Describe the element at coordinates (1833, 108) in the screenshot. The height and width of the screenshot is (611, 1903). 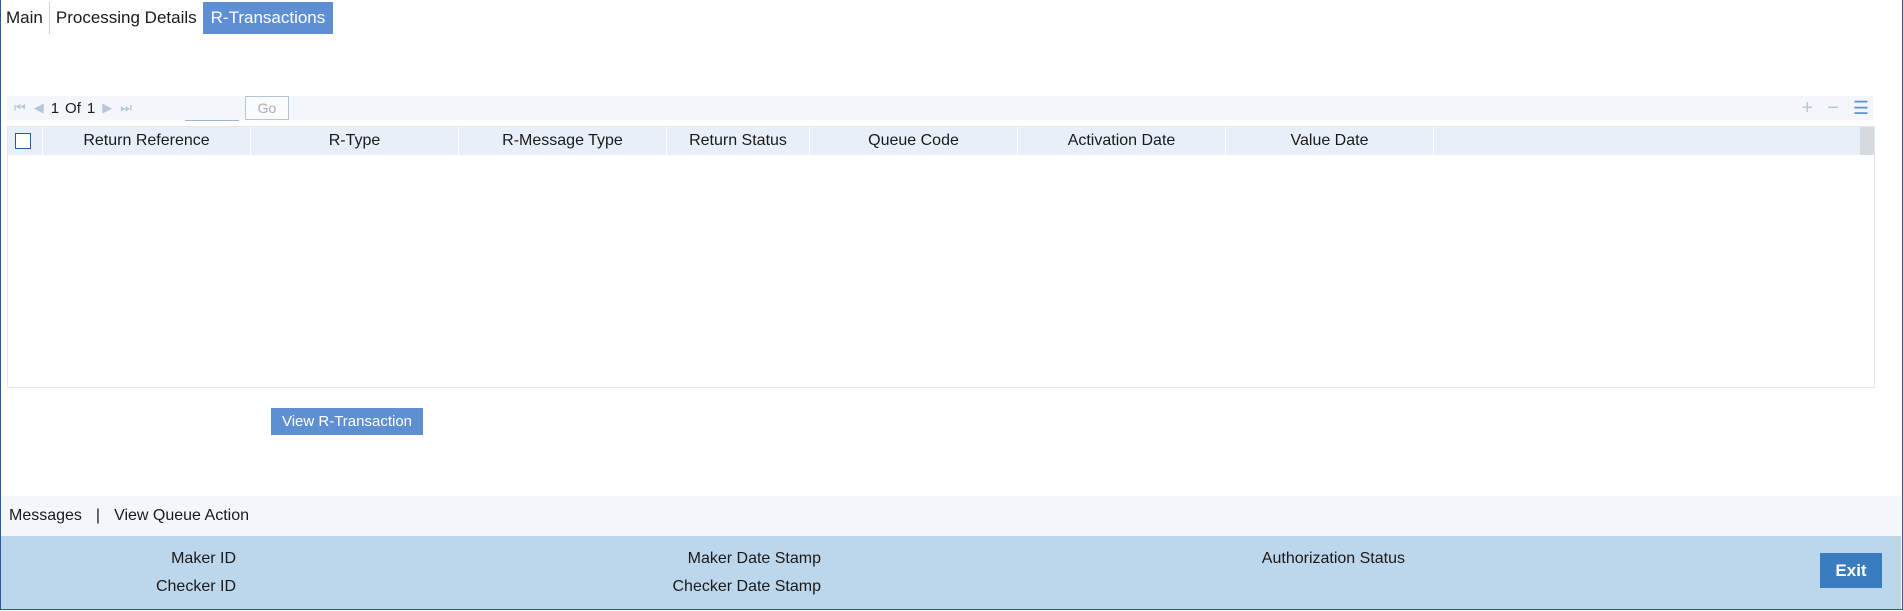
I see `delete-row-icon: −` at that location.